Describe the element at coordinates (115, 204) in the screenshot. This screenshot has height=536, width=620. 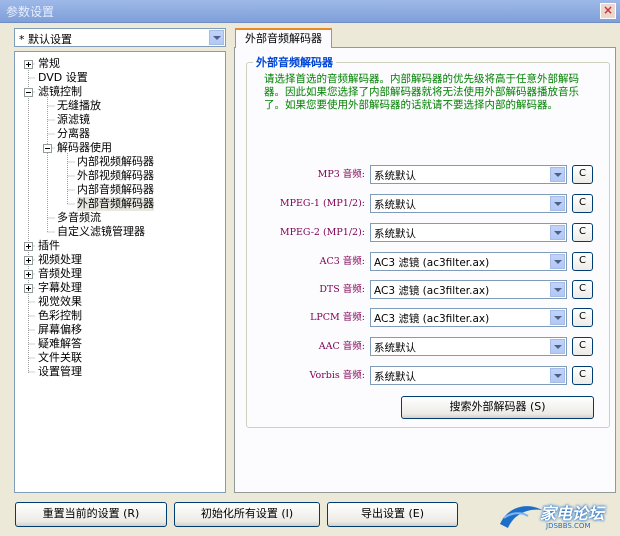
I see `tree-item-external-audio: 外部音频解码器` at that location.